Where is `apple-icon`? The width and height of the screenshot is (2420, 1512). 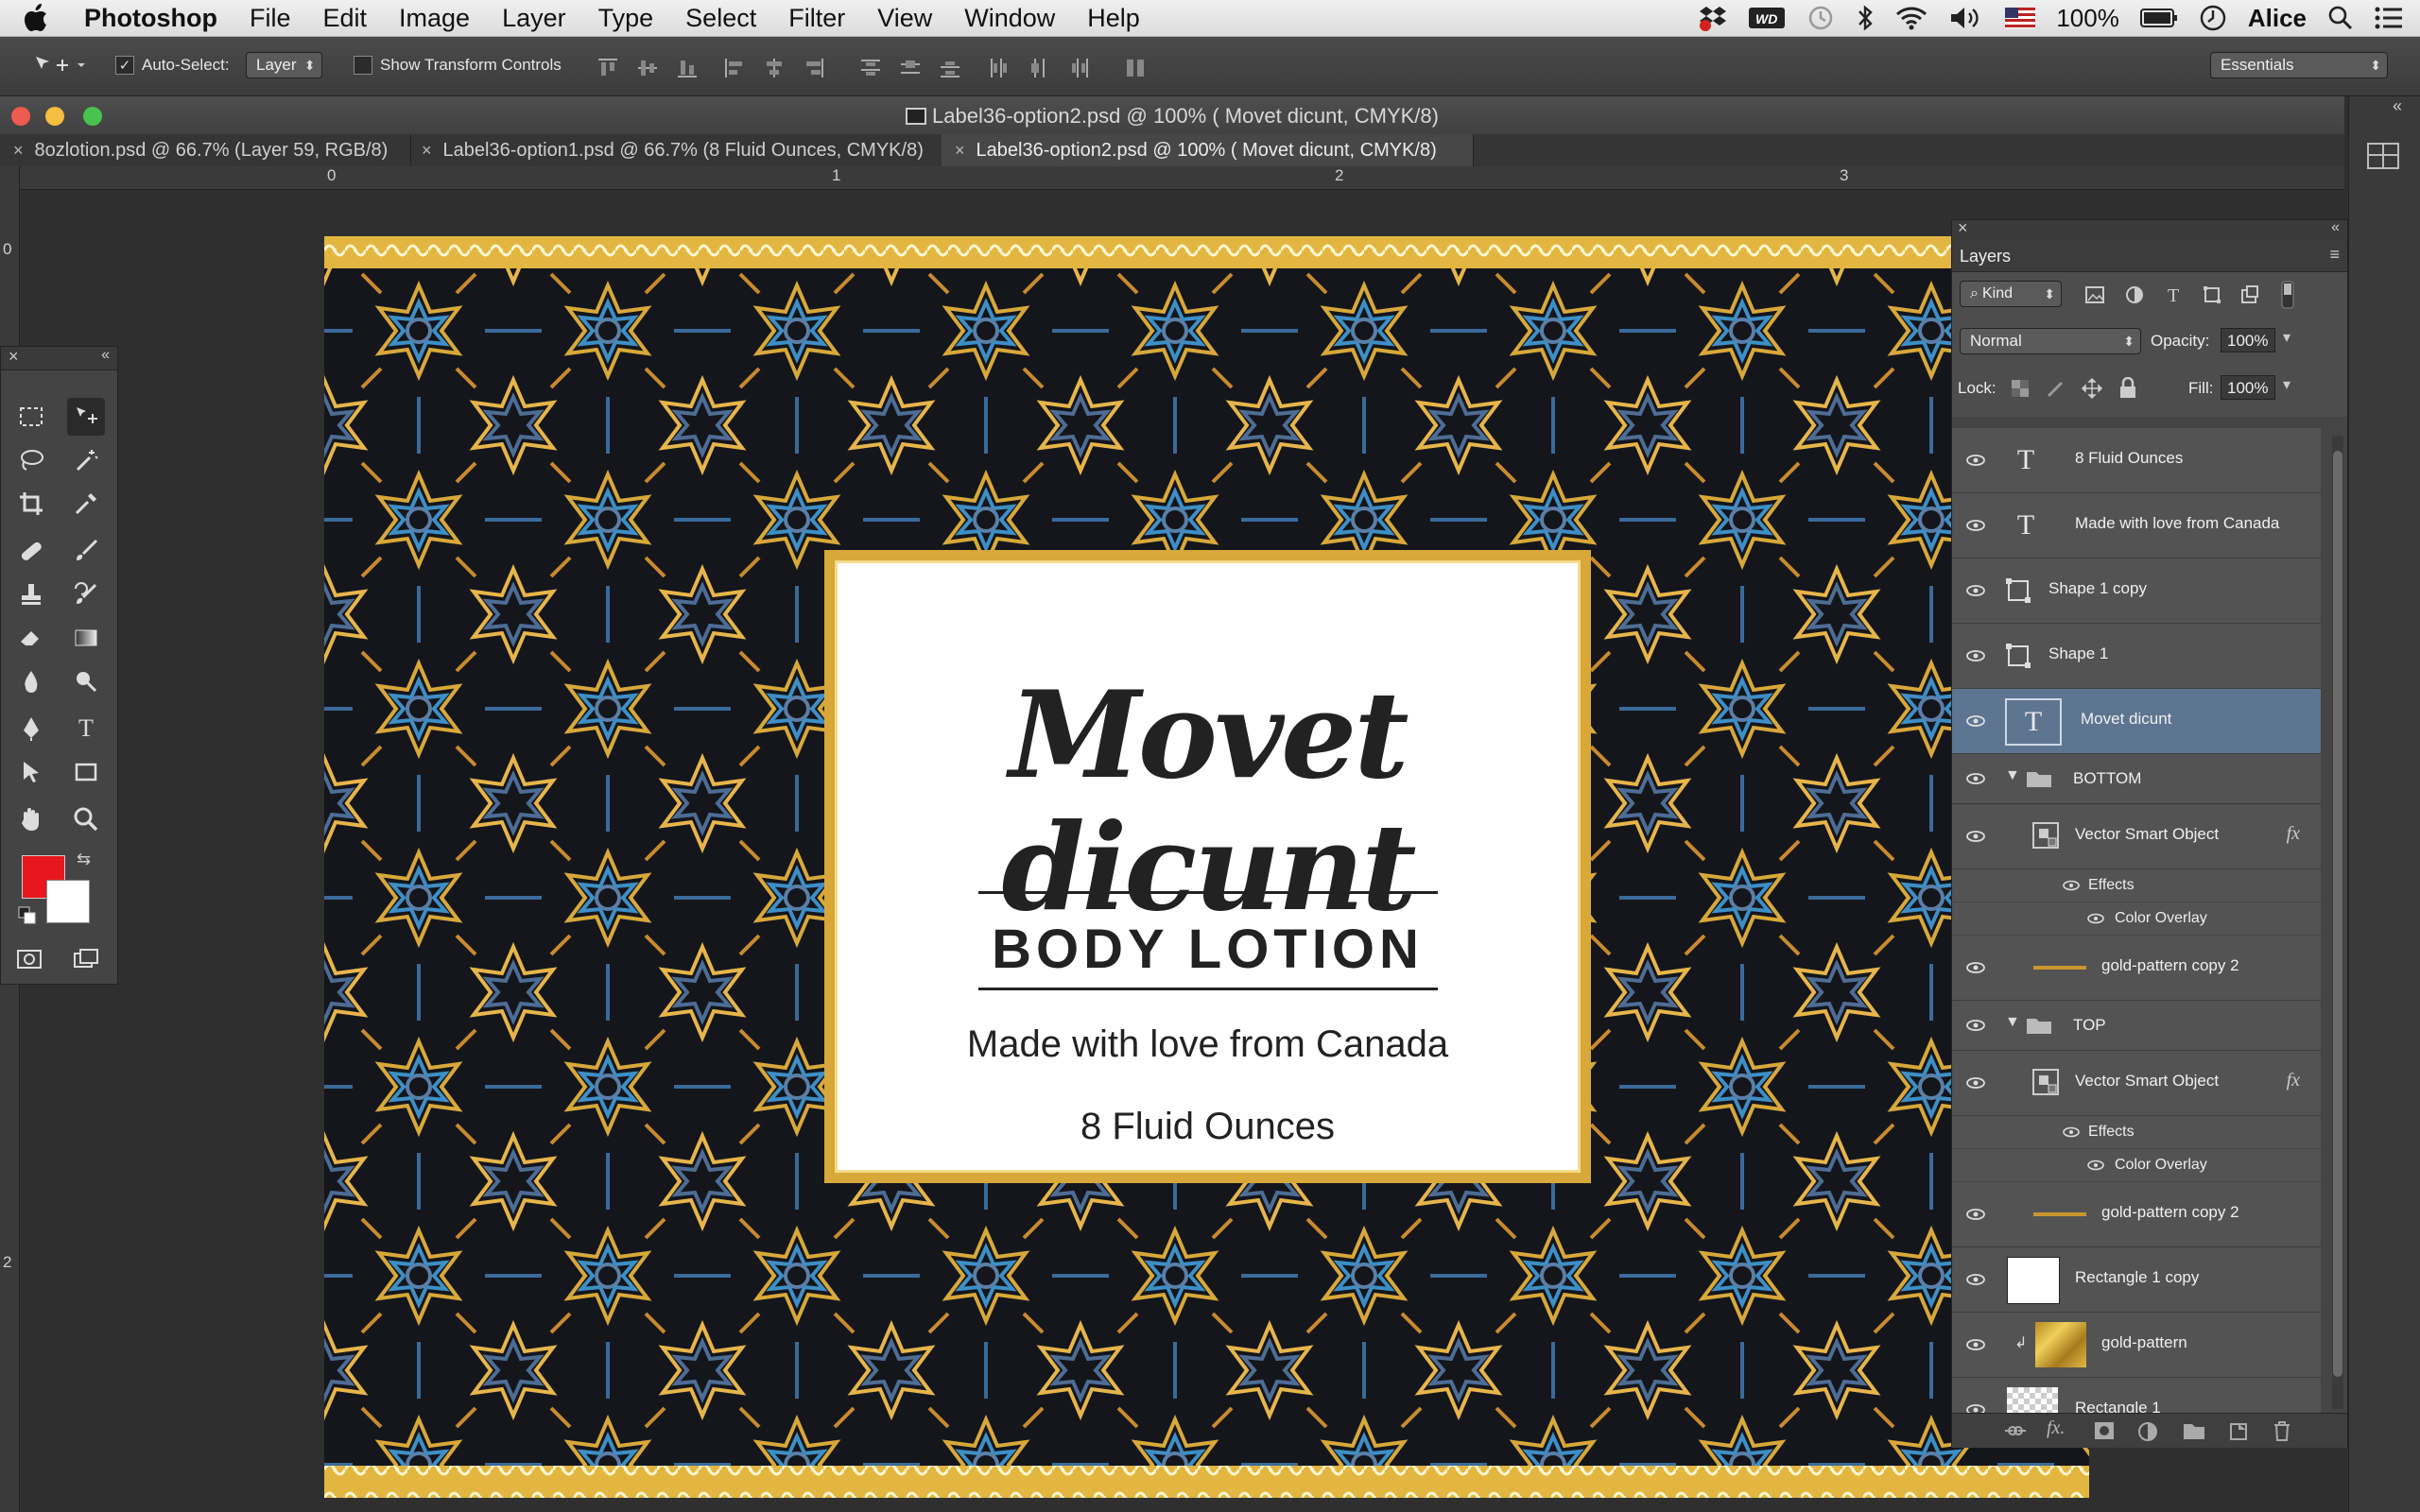 apple-icon is located at coordinates (36, 18).